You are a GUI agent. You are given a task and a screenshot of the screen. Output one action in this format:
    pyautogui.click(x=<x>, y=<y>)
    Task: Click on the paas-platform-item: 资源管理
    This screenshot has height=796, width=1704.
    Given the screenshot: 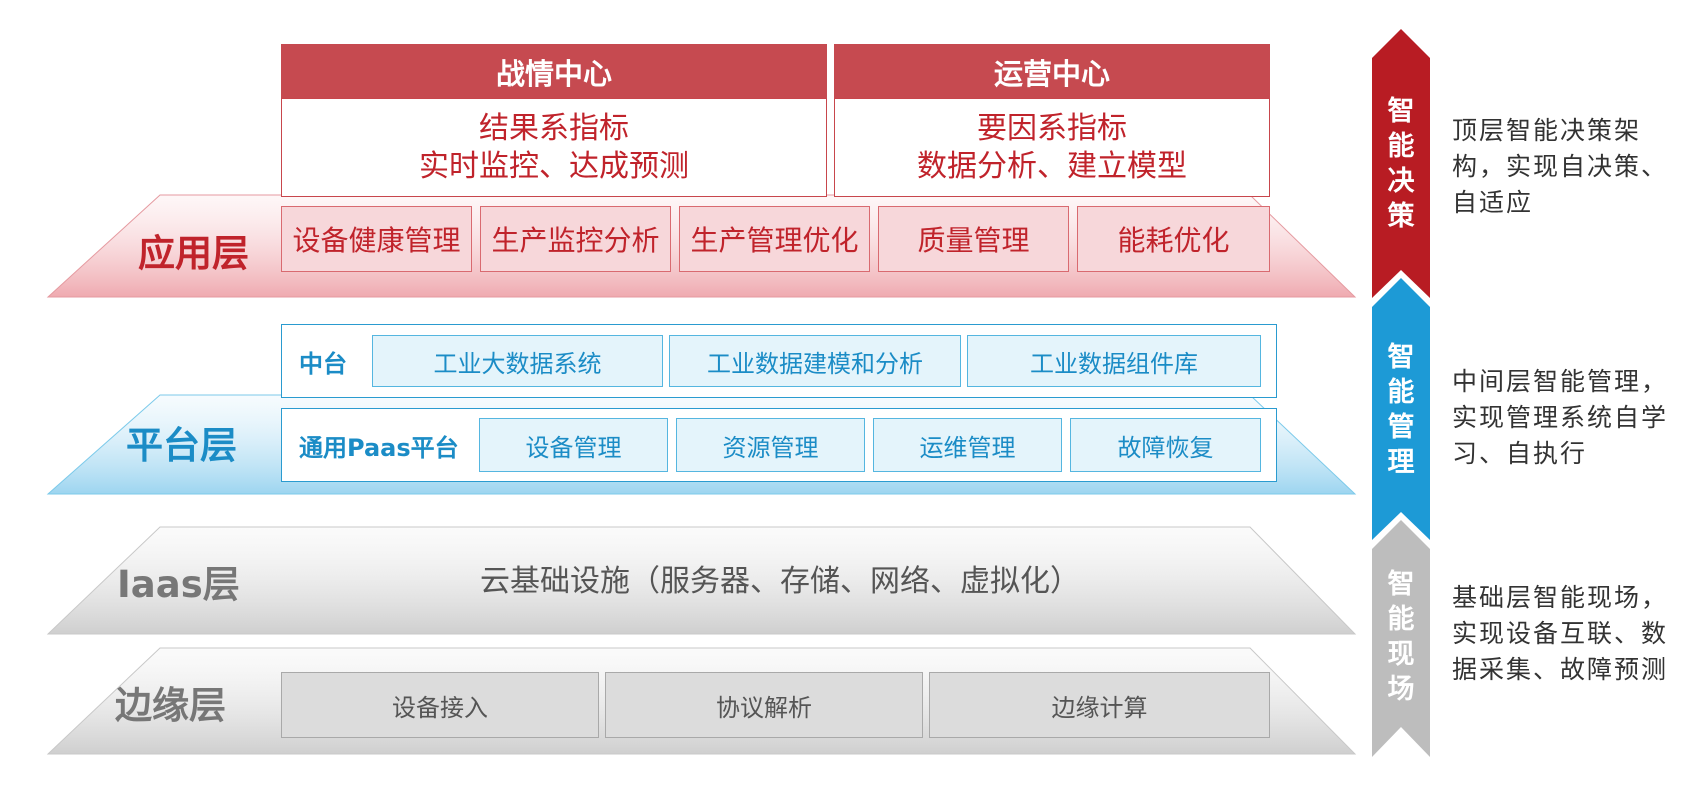 What is the action you would take?
    pyautogui.click(x=770, y=445)
    